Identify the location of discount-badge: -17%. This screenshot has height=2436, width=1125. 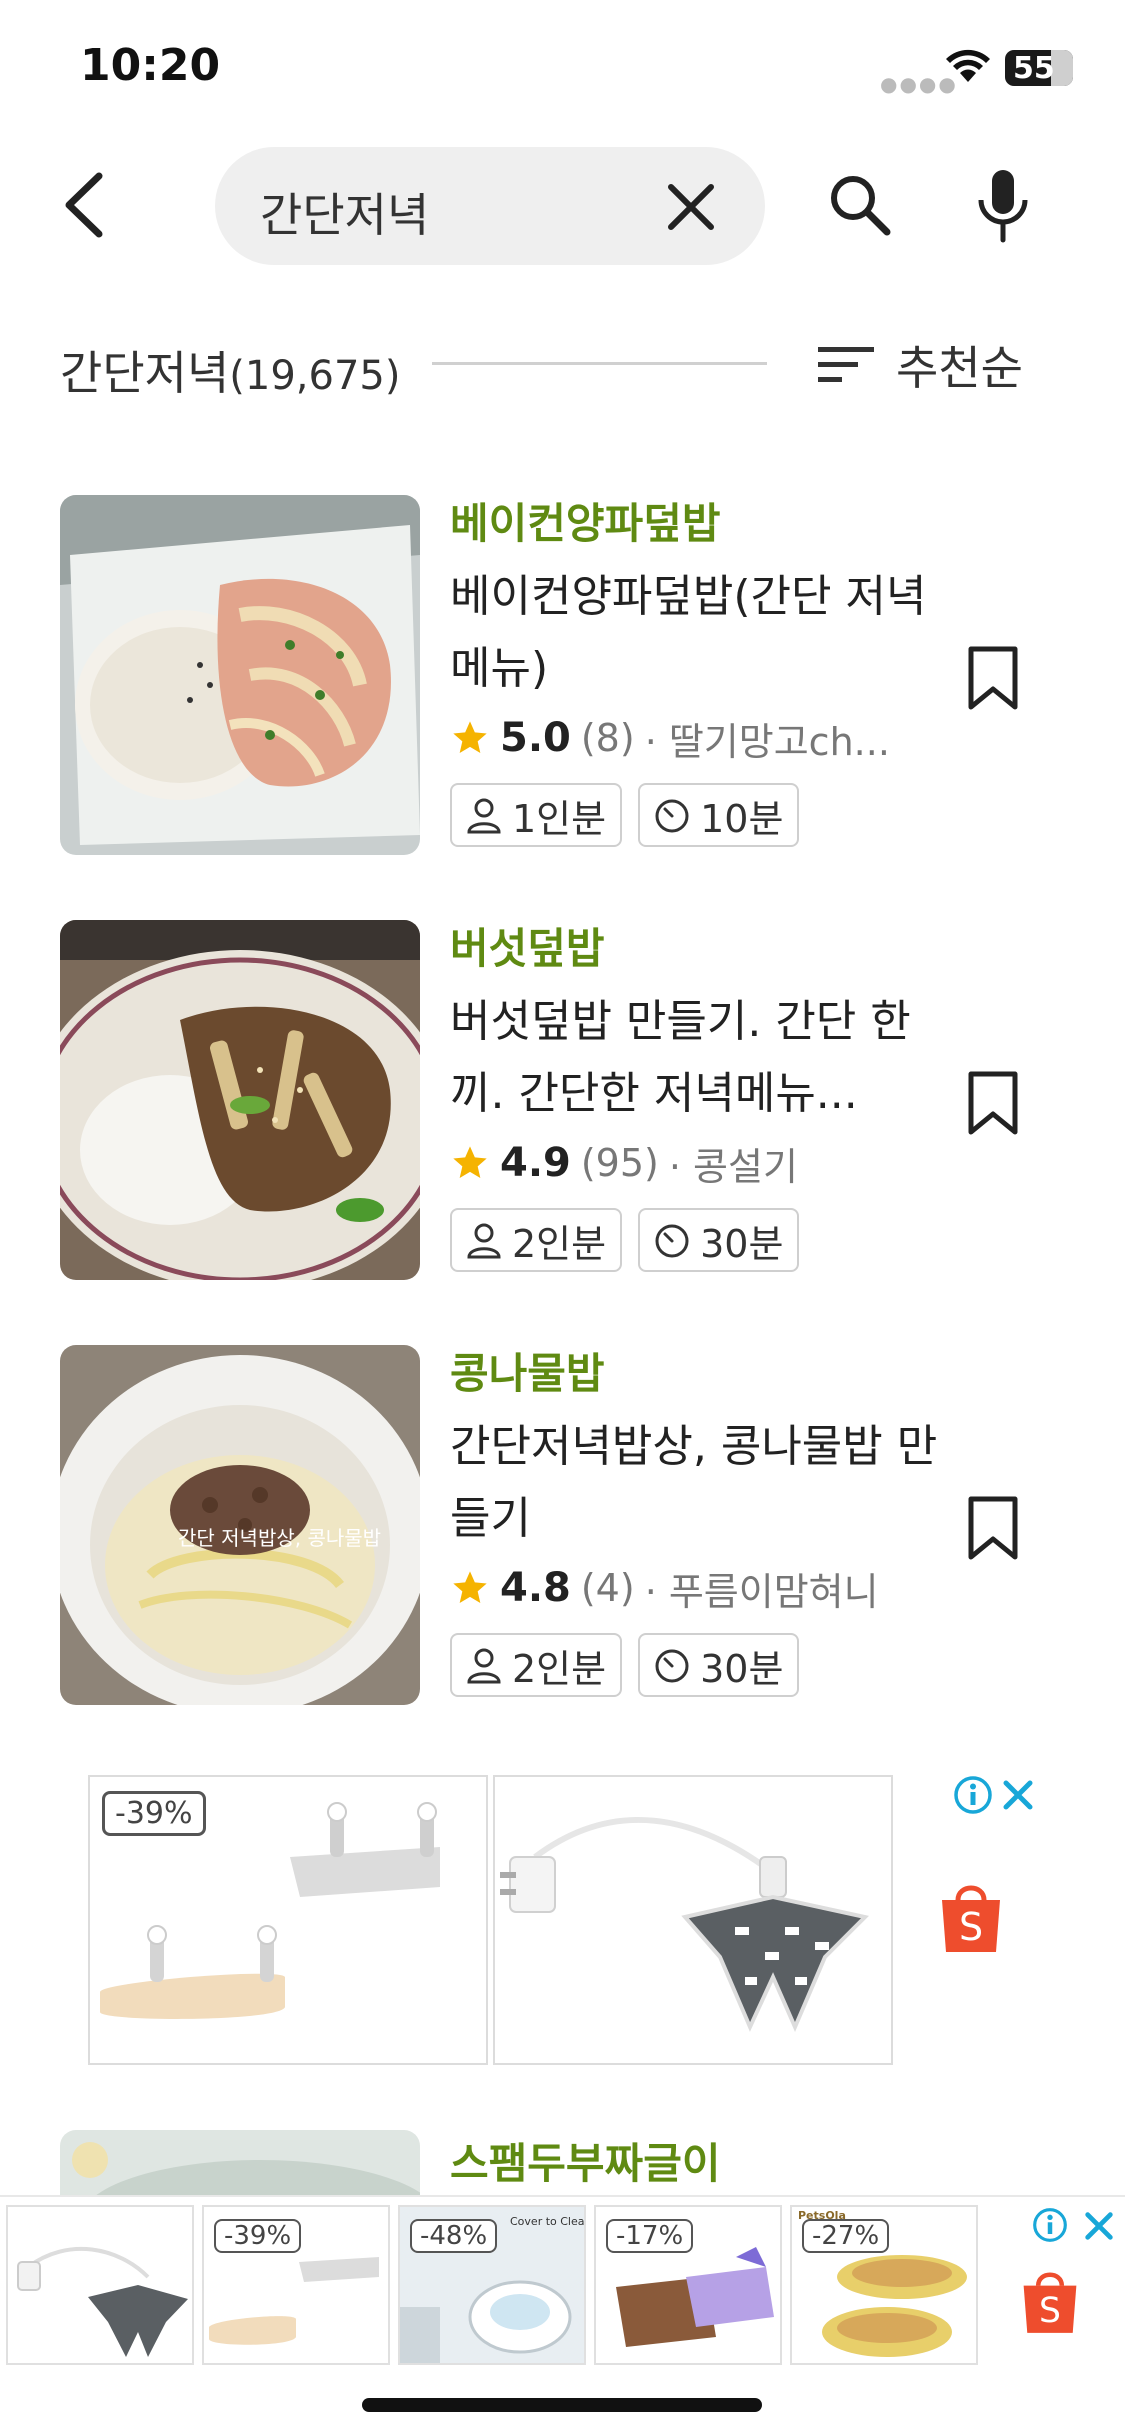
(650, 2236).